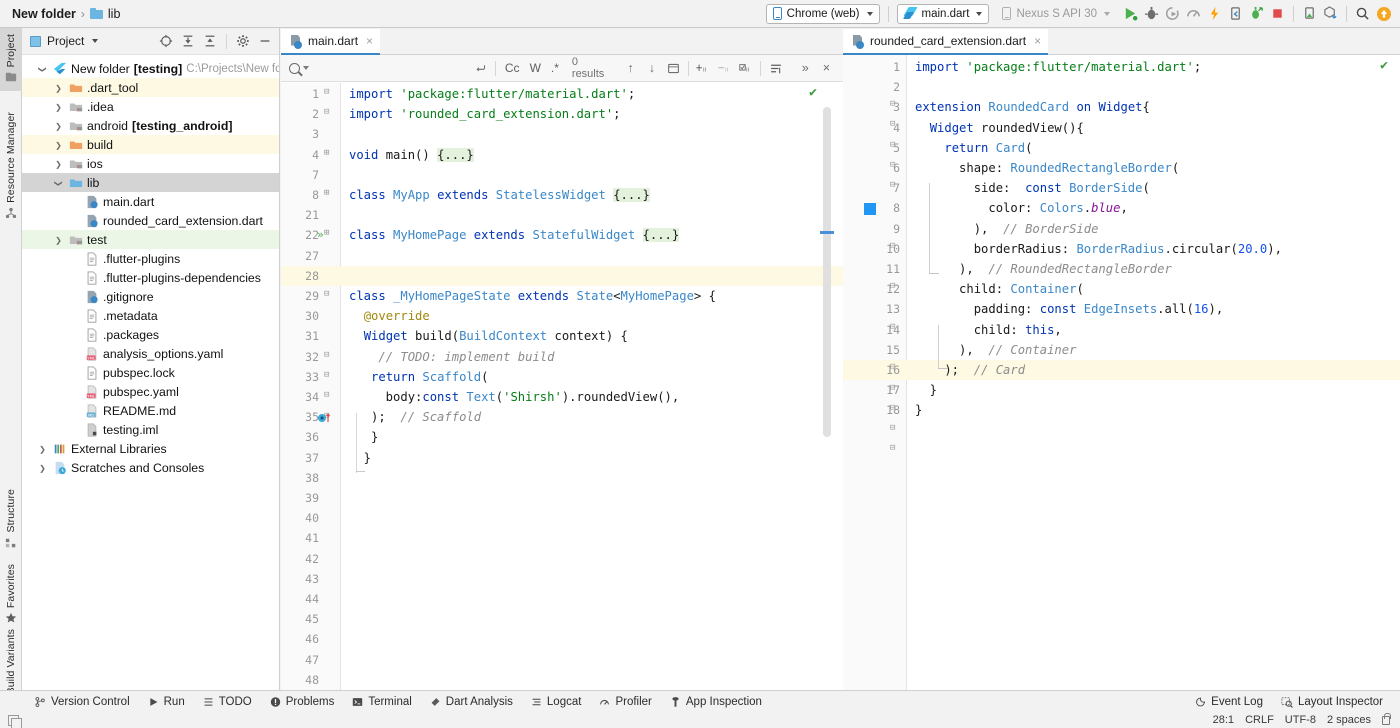 This screenshot has height=728, width=1400. What do you see at coordinates (150, 182) in the screenshot?
I see `tree-row: lib` at bounding box center [150, 182].